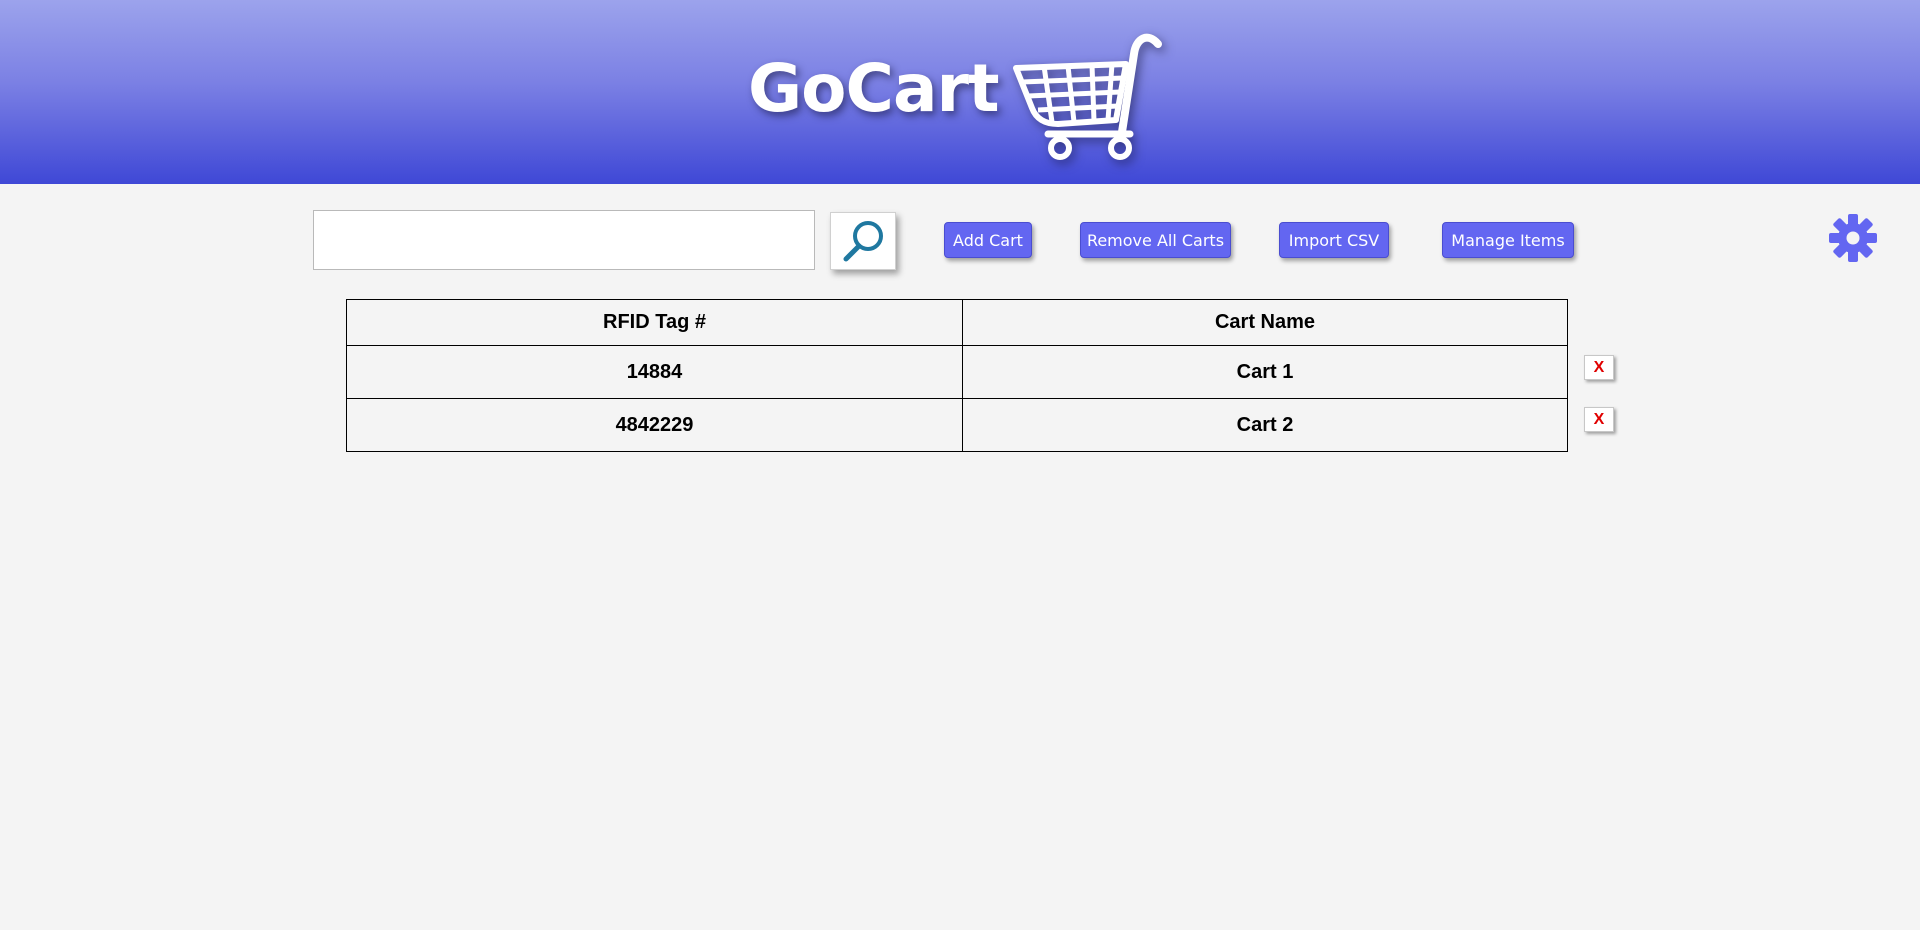  I want to click on table-row: 14884 Cart 1, so click(957, 372).